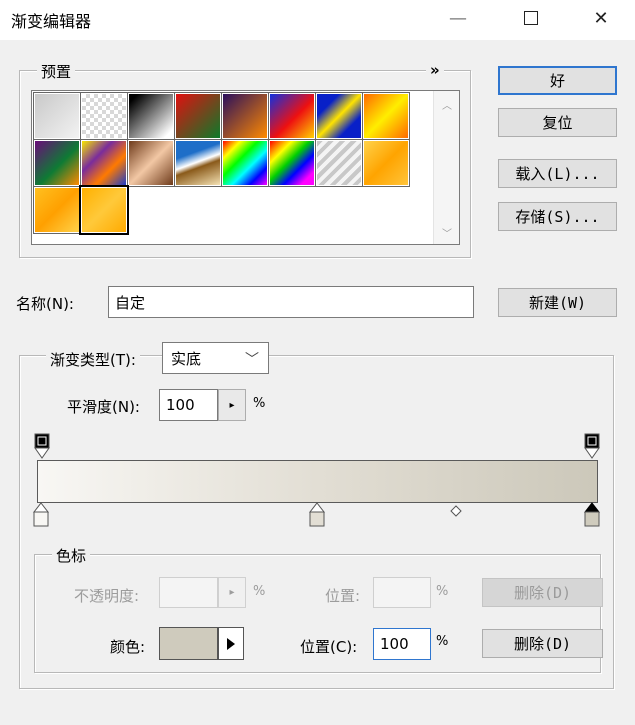  Describe the element at coordinates (198, 116) in the screenshot. I see `preset-swatch-red-green` at that location.